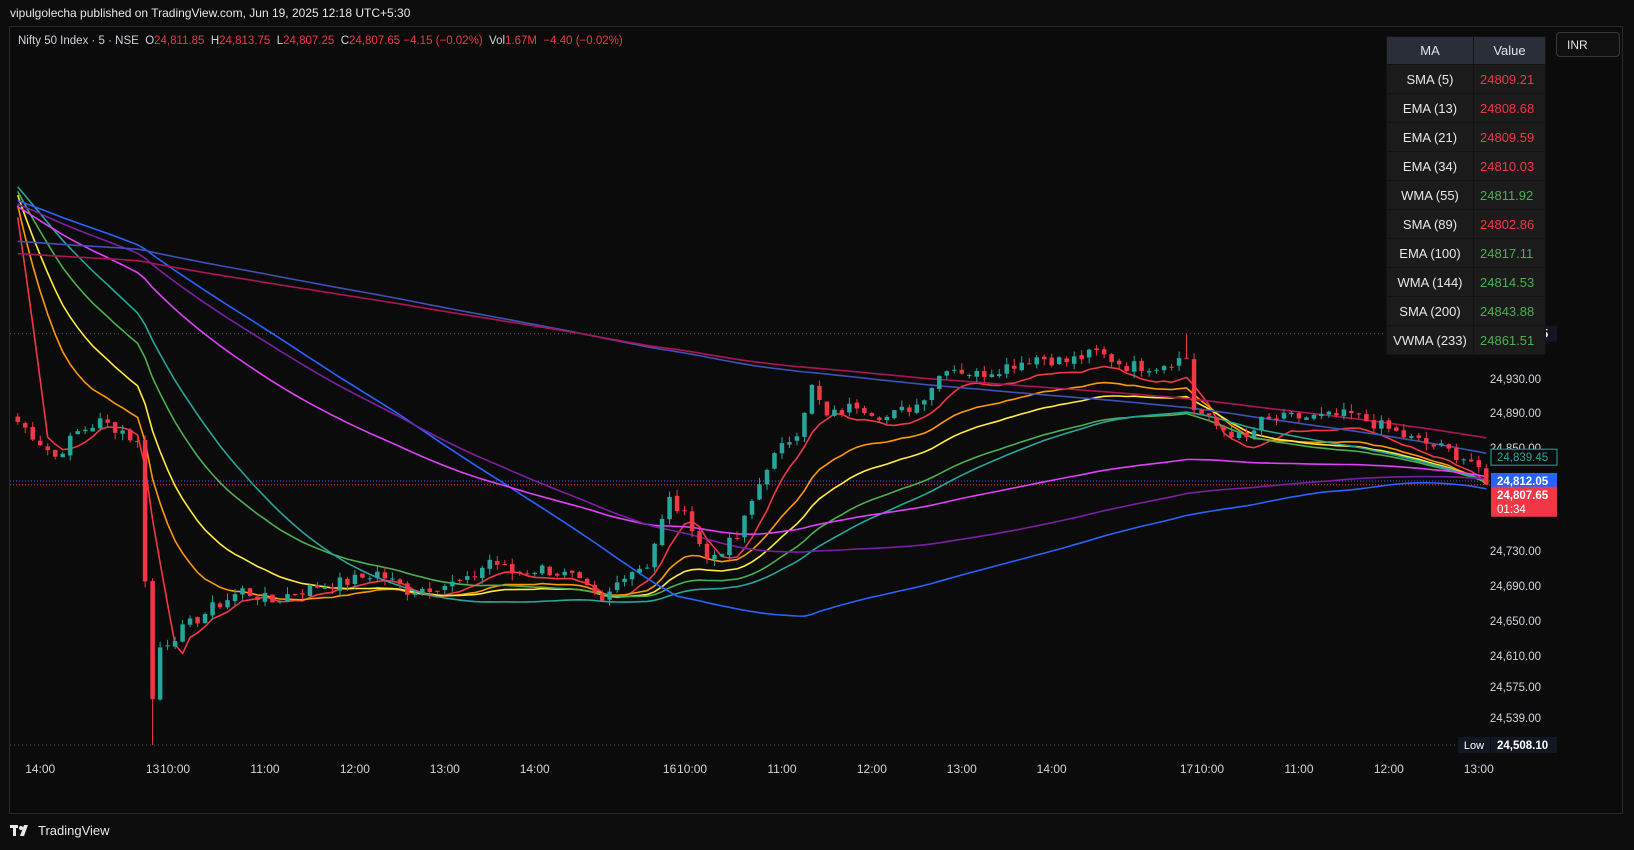  Describe the element at coordinates (521, 41) in the screenshot. I see `volume-value: 1.67M` at that location.